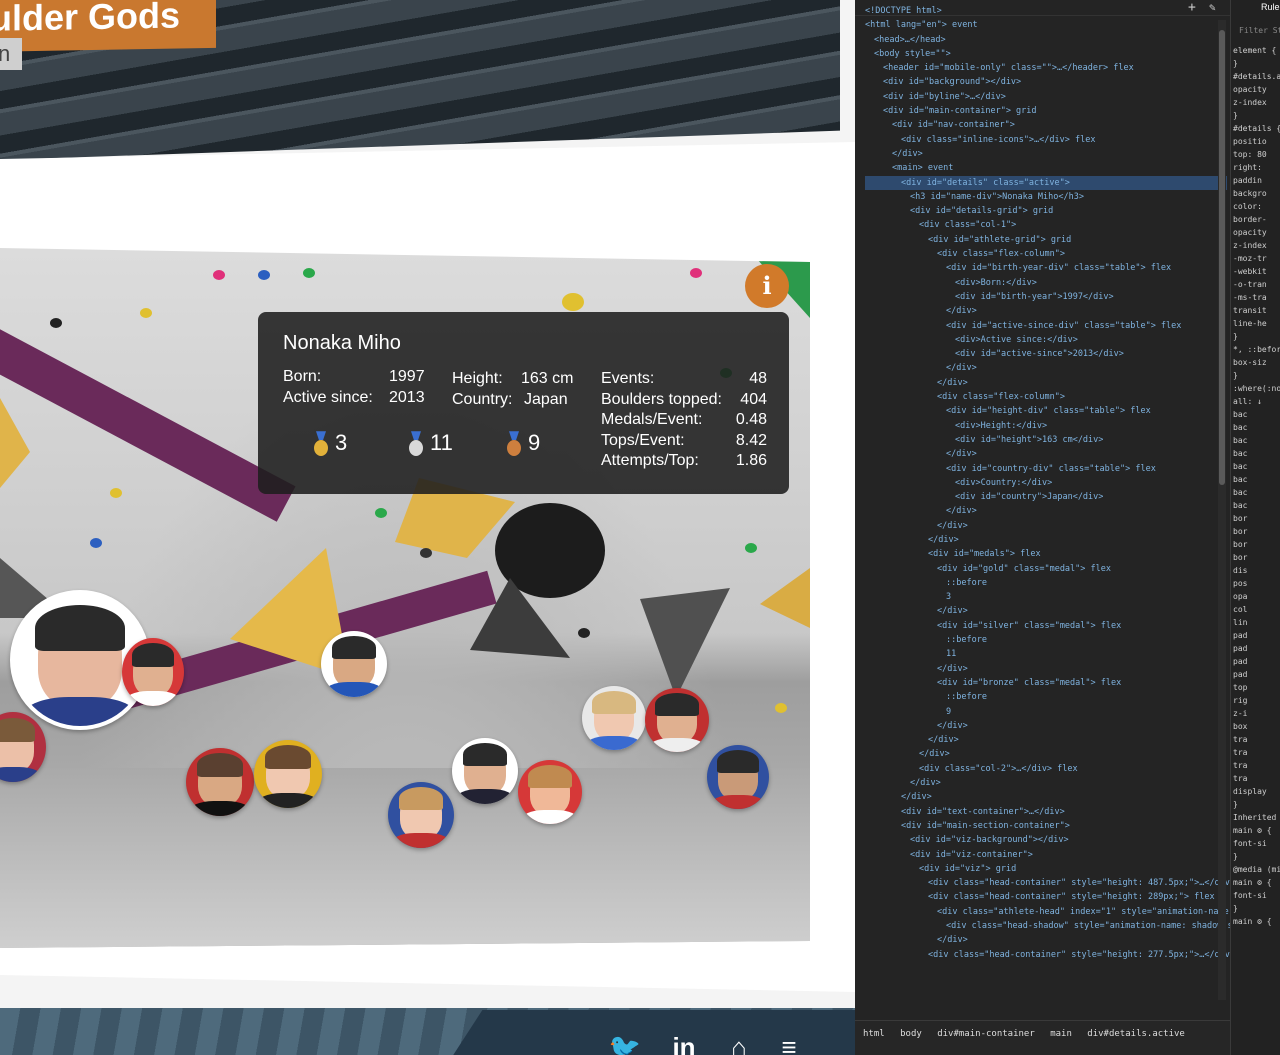 This screenshot has height=1055, width=1280. Describe the element at coordinates (309, 273) in the screenshot. I see `climbing-hold` at that location.